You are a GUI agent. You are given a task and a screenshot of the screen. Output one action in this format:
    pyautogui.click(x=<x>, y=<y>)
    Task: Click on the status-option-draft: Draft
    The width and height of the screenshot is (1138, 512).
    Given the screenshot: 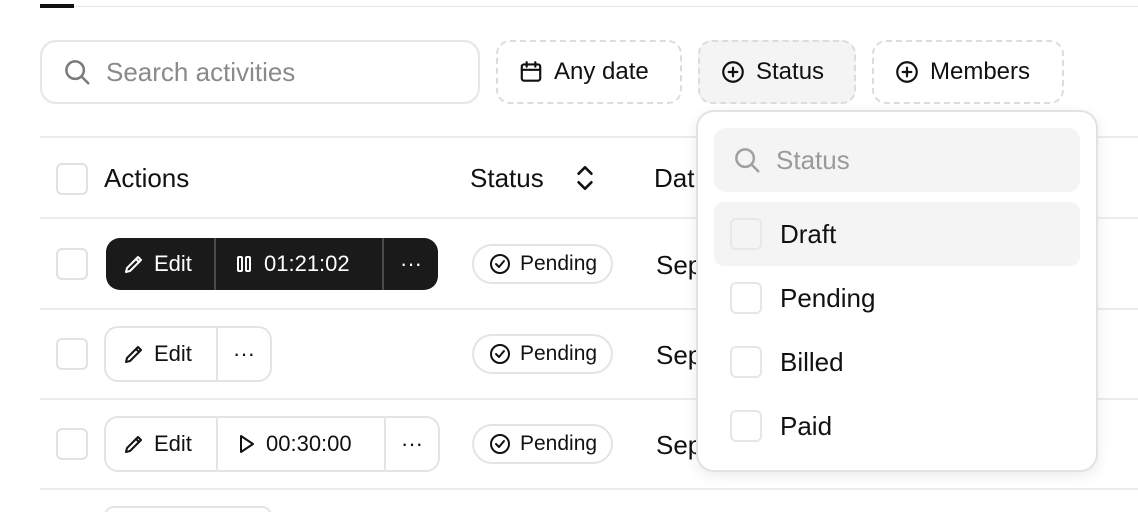 What is the action you would take?
    pyautogui.click(x=897, y=234)
    